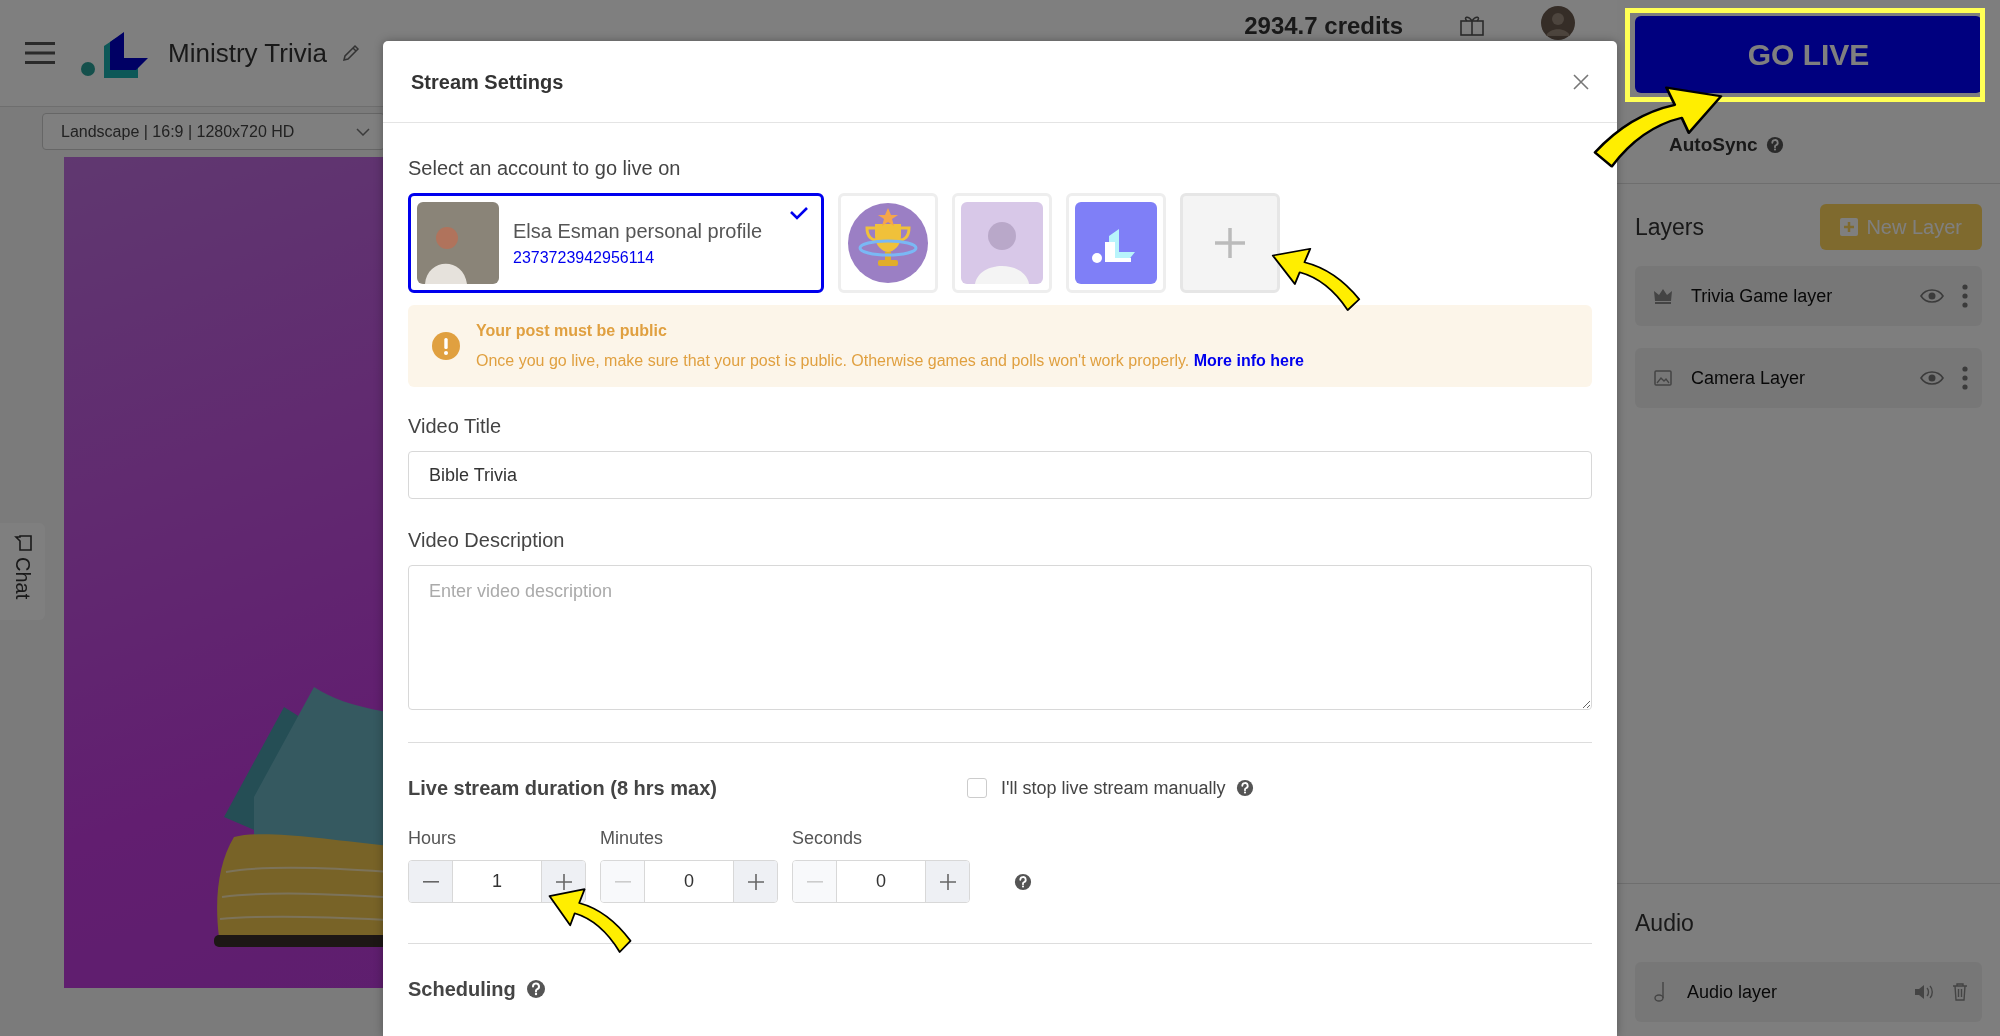  I want to click on alert-title: Your post must be public, so click(572, 331).